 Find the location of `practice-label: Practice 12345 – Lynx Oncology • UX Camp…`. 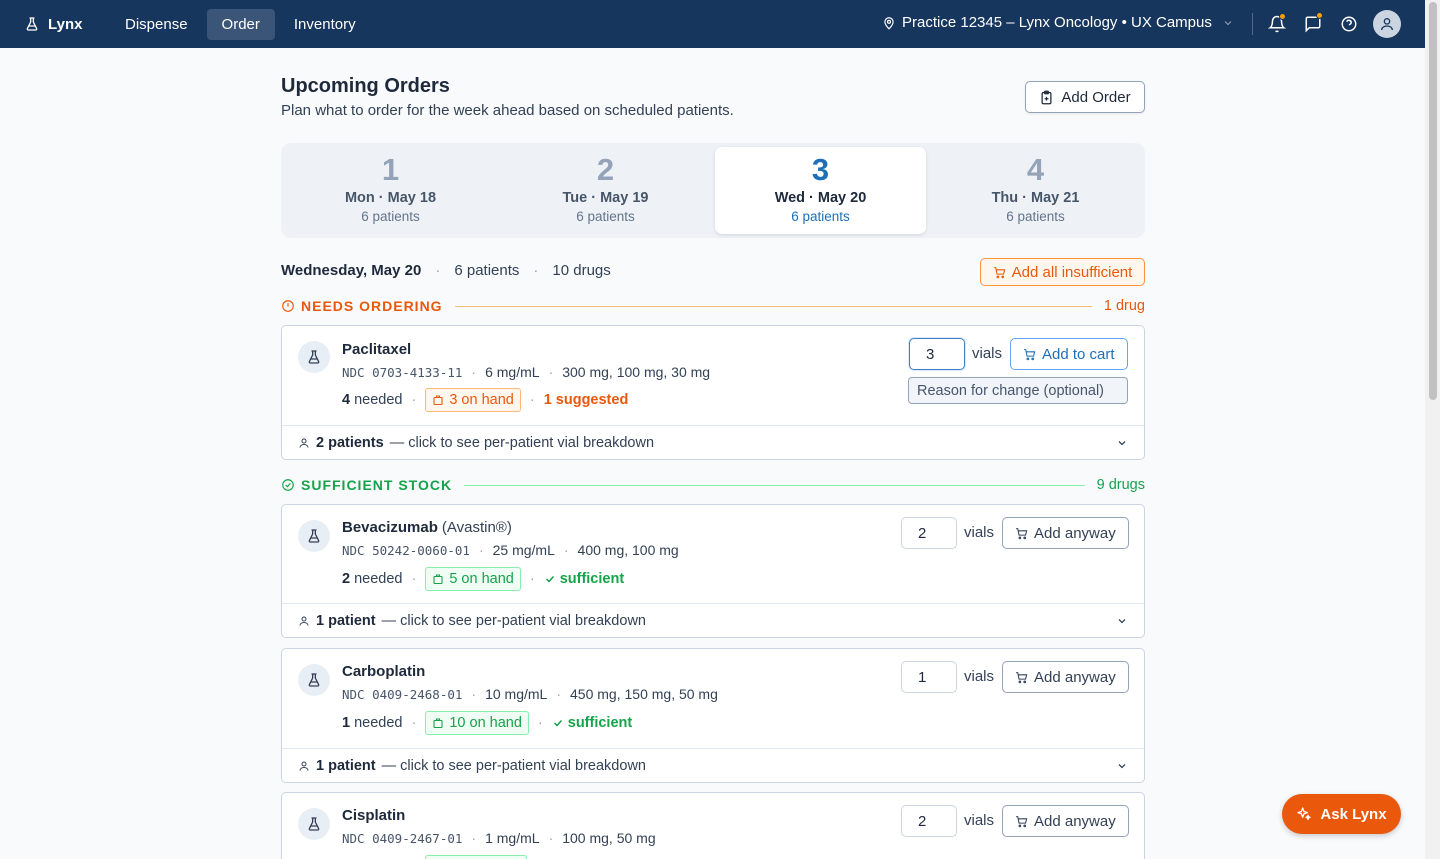

practice-label: Practice 12345 – Lynx Oncology • UX Camp… is located at coordinates (1057, 22).